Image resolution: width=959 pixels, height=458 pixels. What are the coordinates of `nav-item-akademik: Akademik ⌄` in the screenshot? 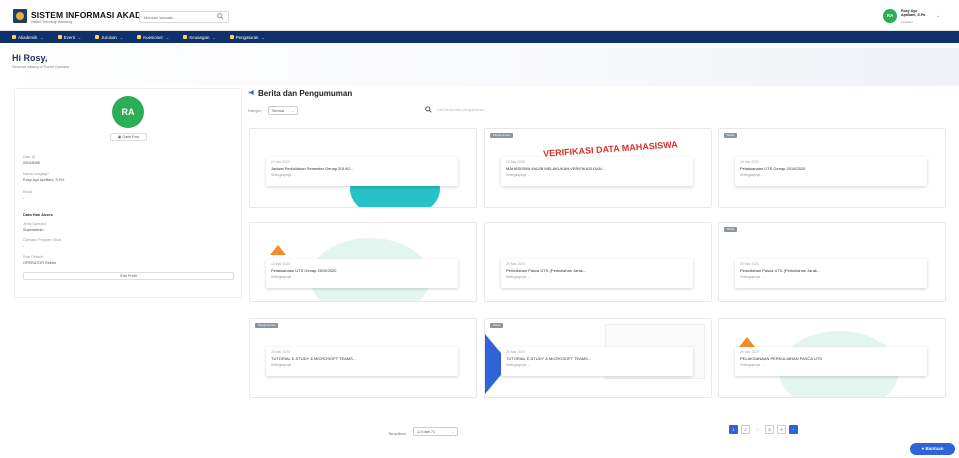 It's located at (28, 37).